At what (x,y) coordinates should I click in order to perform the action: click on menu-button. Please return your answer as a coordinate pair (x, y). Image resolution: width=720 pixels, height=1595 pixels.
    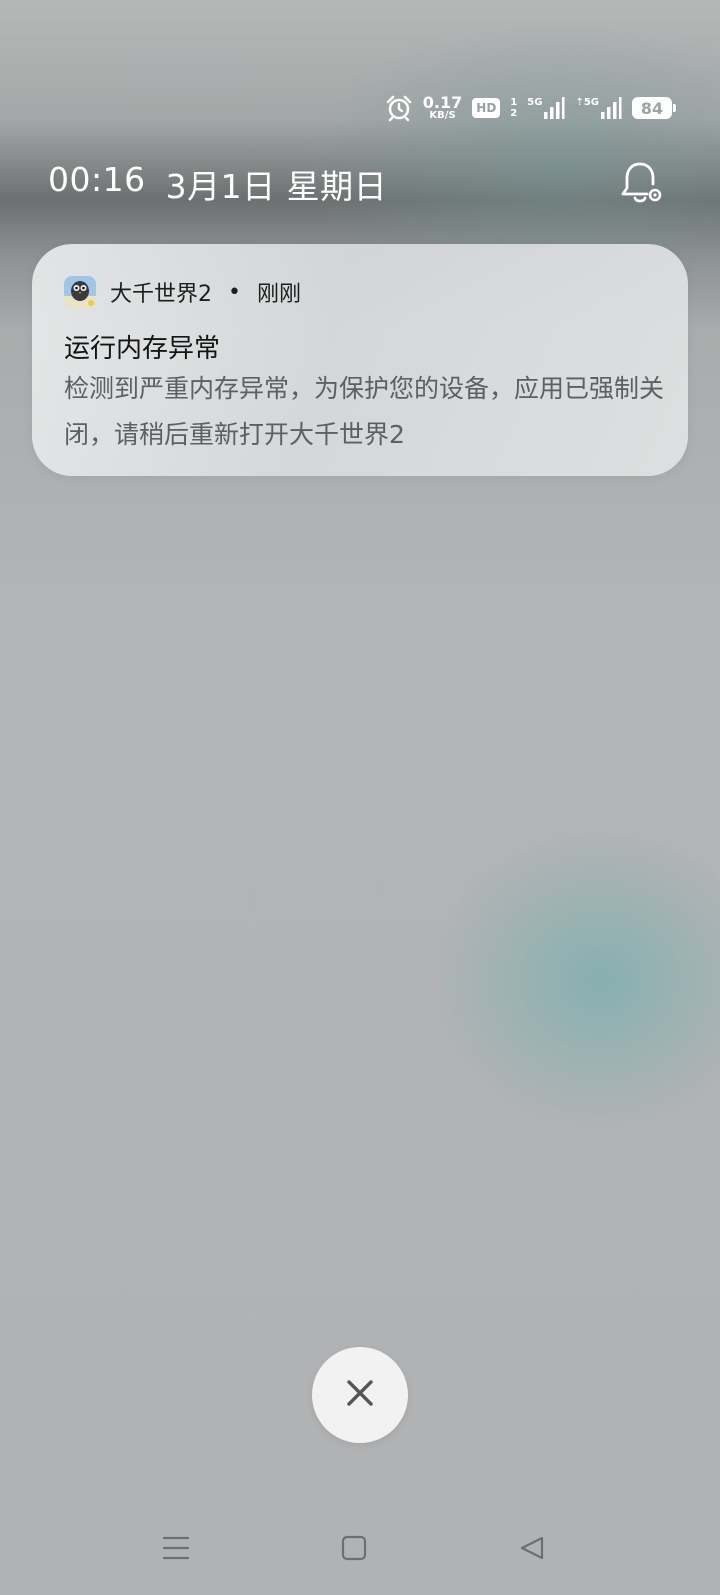
    Looking at the image, I should click on (176, 1550).